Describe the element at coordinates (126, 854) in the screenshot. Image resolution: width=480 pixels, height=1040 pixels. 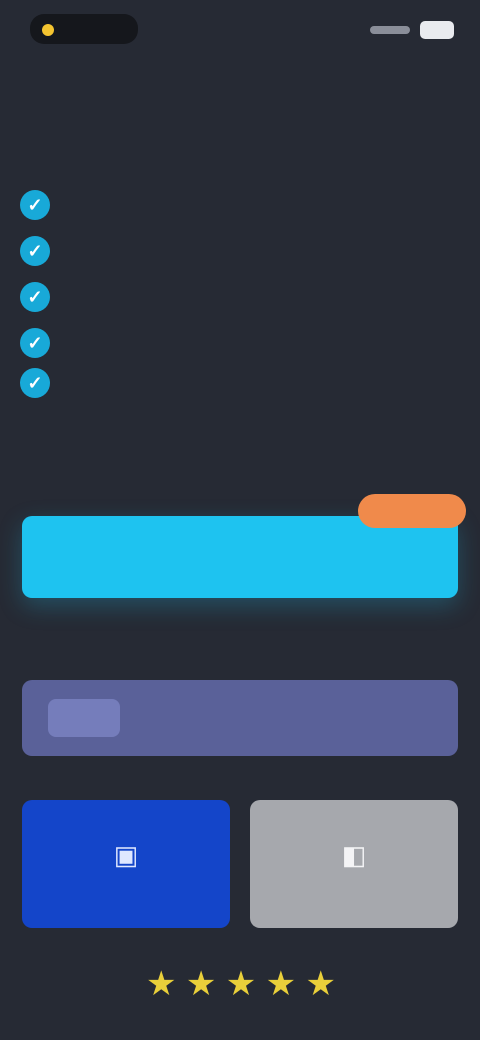
I see `card-icon: ▣` at that location.